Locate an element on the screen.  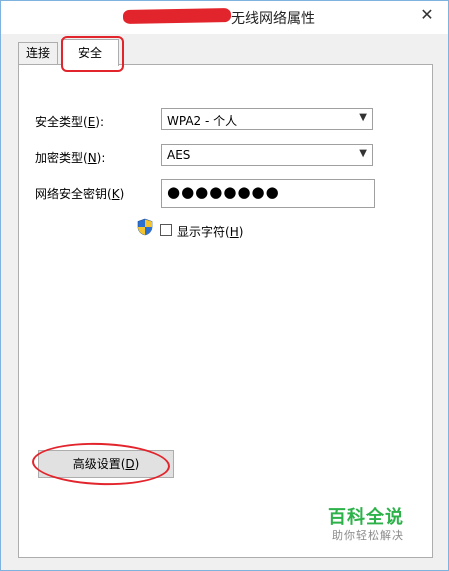
close-icon: ✕ is located at coordinates (427, 14).